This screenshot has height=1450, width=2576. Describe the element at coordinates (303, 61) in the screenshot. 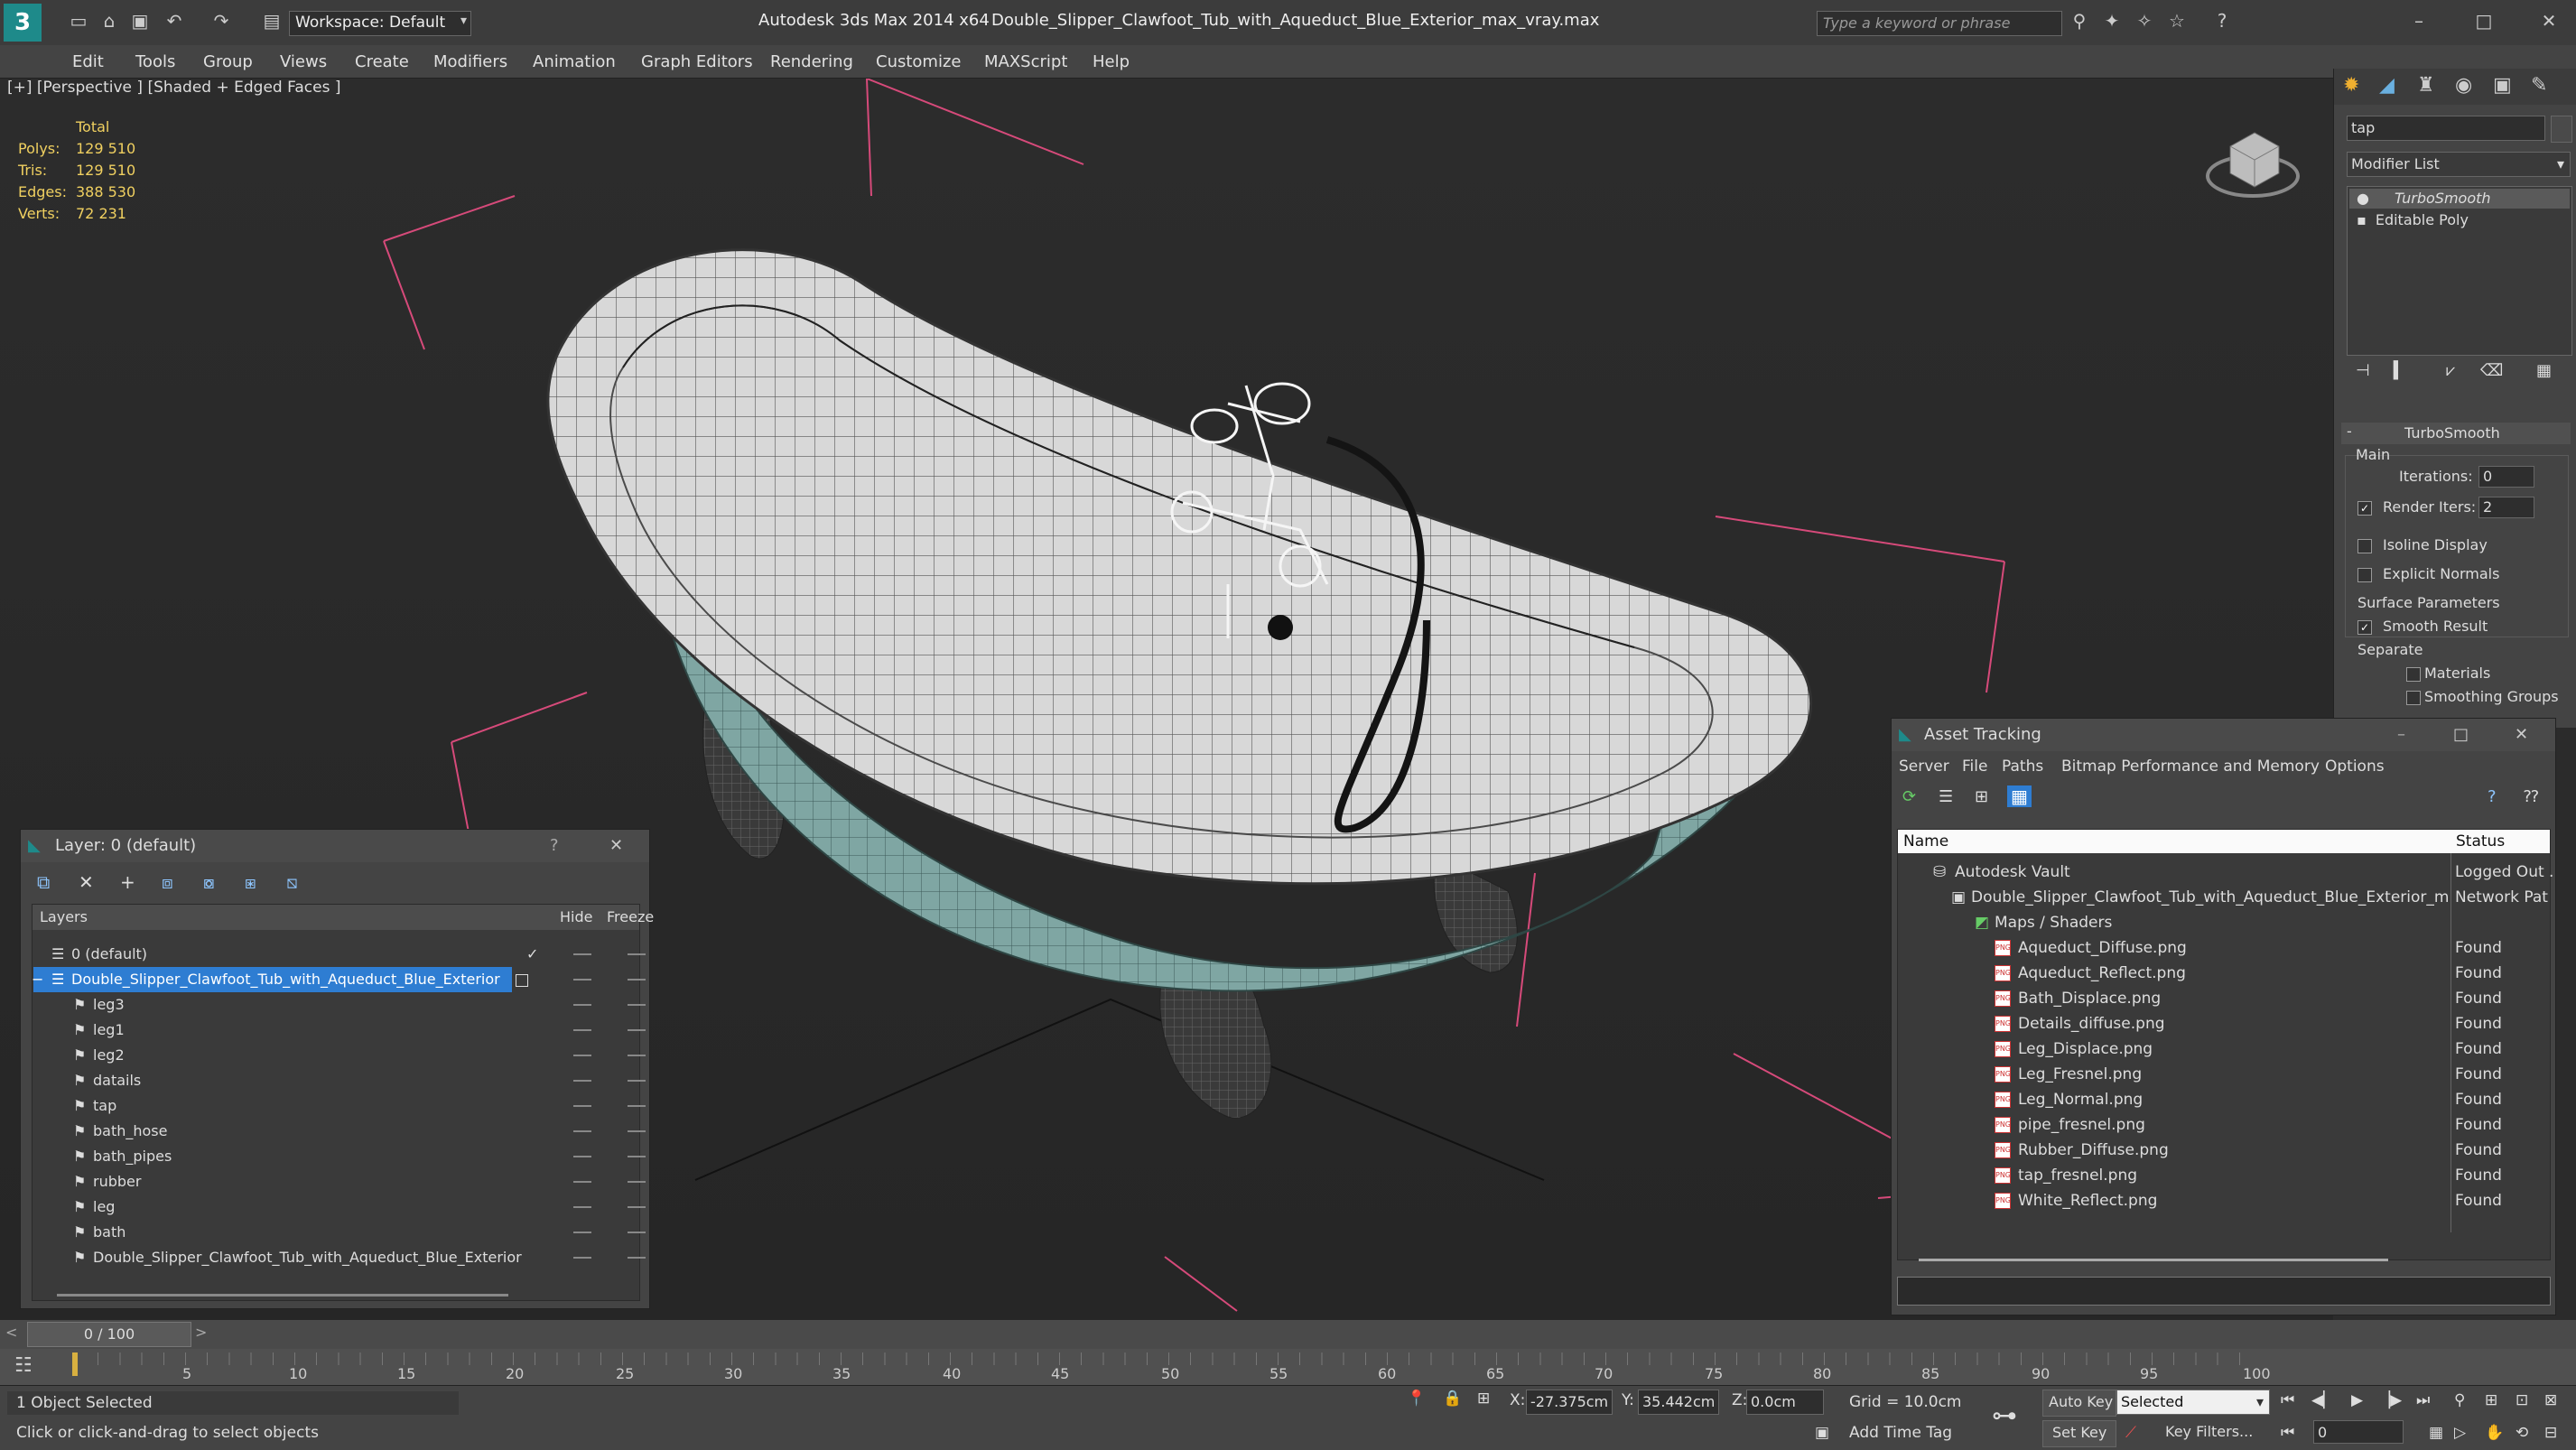

I see `menu-views: Views` at that location.